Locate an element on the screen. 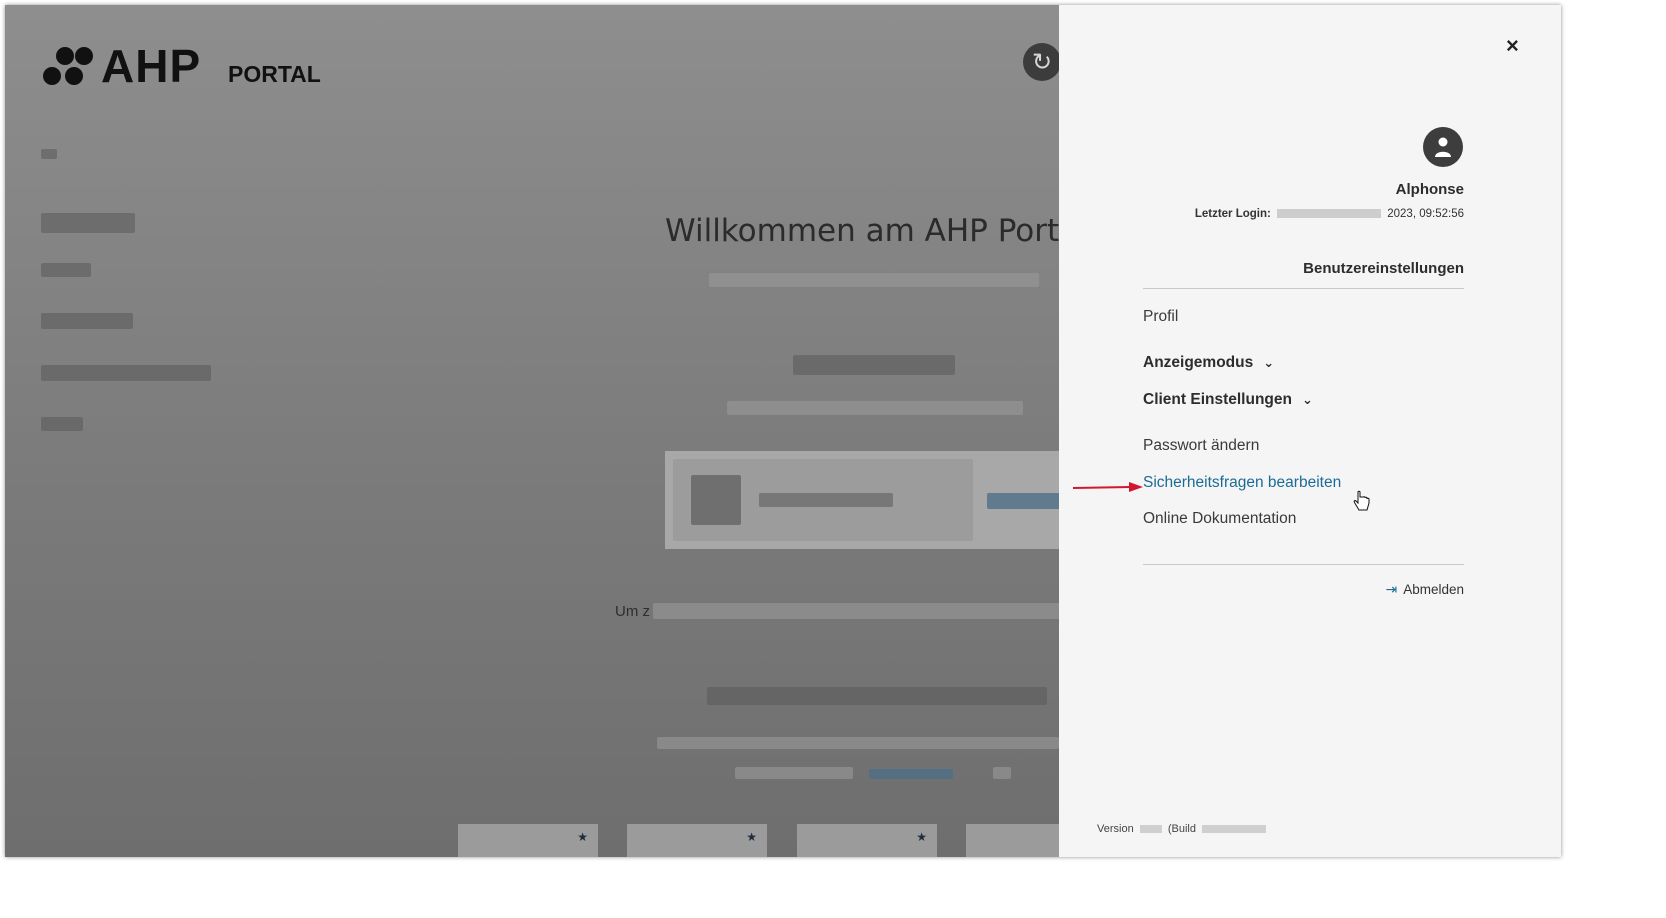 The image size is (1666, 918). logout-icon: ⇥ is located at coordinates (1391, 589).